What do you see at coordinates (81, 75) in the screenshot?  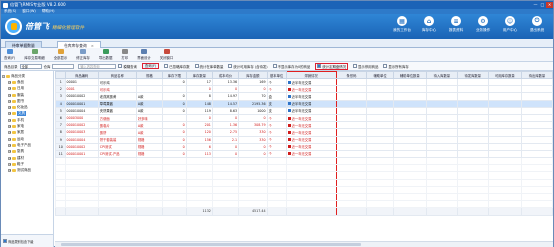 I see `column-header: 商品编码` at bounding box center [81, 75].